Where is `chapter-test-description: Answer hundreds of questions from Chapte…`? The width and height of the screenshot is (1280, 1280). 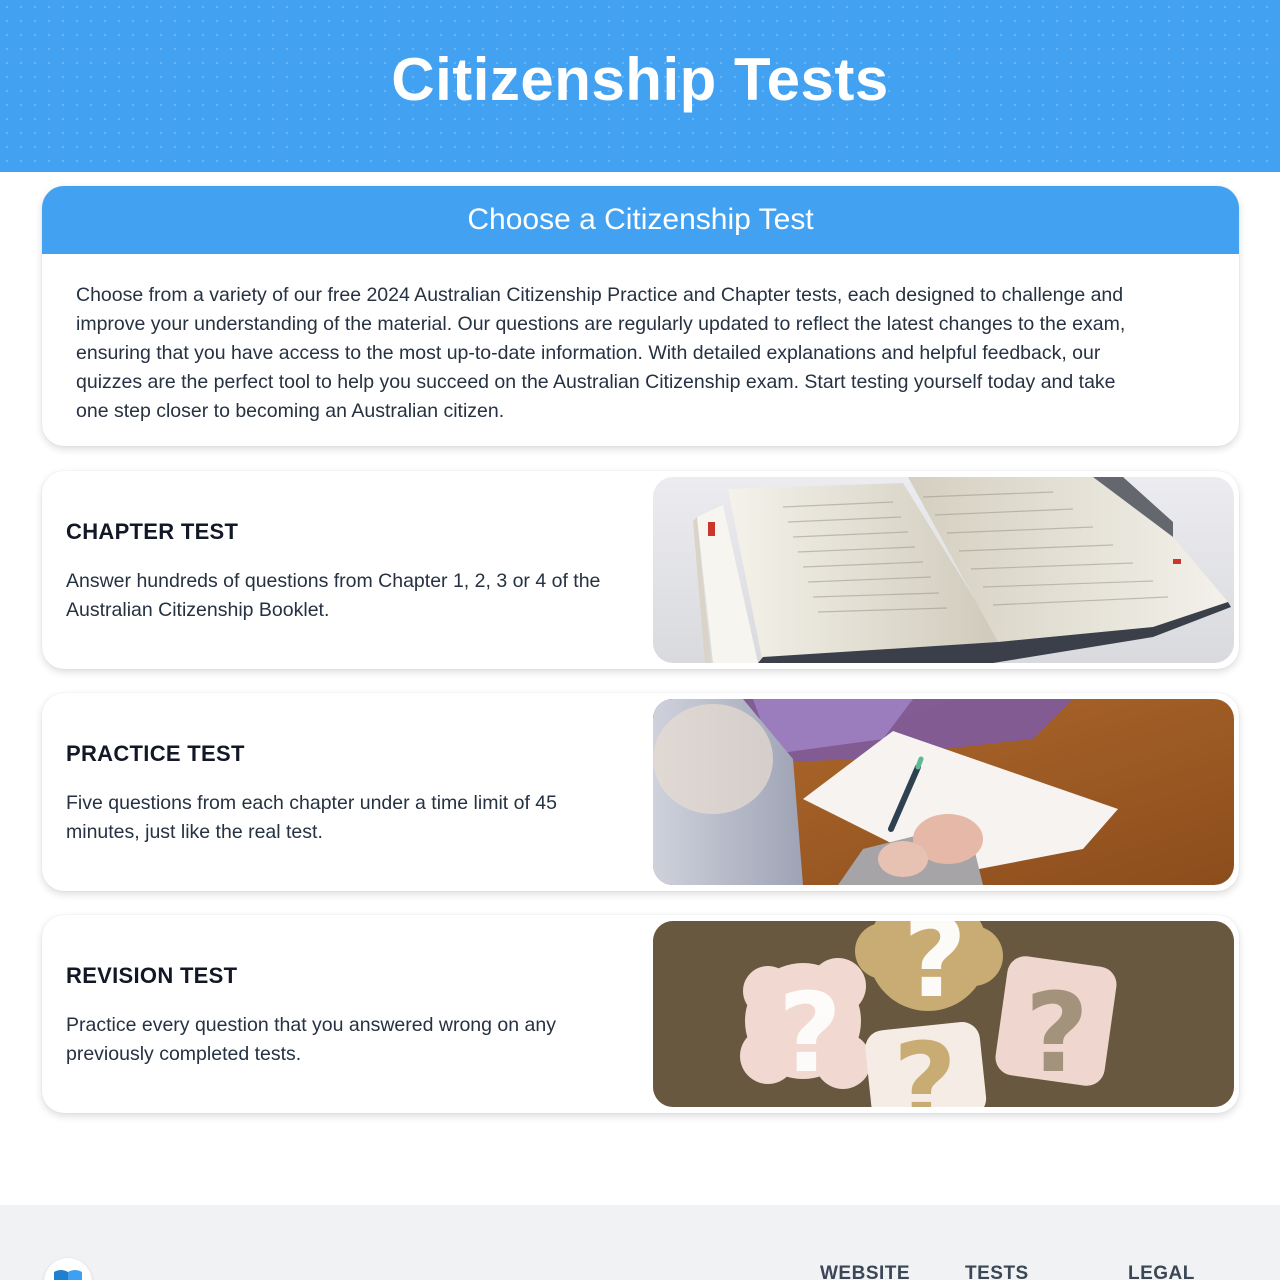 chapter-test-description: Answer hundreds of questions from Chapte… is located at coordinates (356, 596).